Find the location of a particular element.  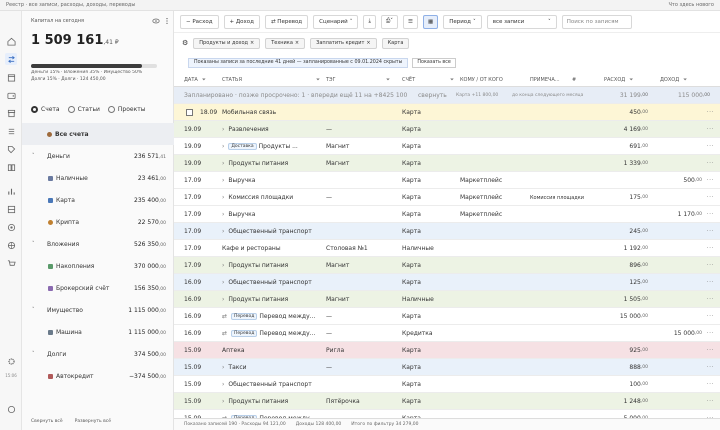

col-counterparty: КОМУ / ОТ КОГО is located at coordinates (481, 80).